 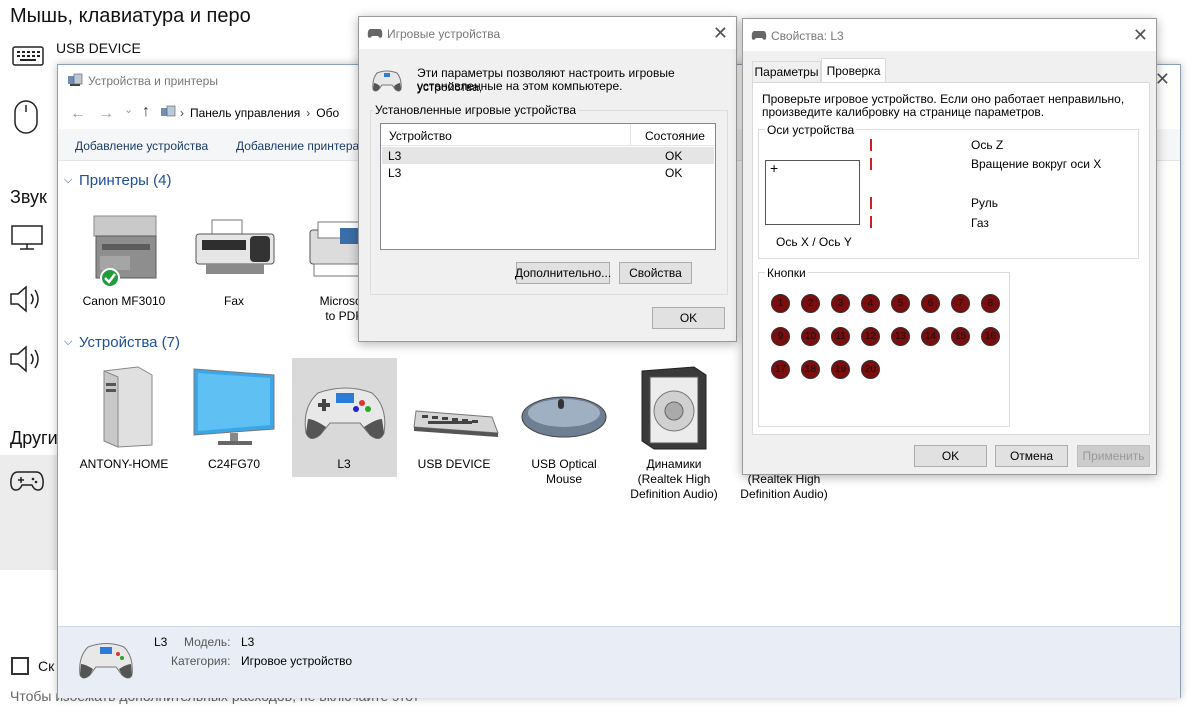 What do you see at coordinates (106, 114) in the screenshot?
I see `forward-arrow-icon: →` at bounding box center [106, 114].